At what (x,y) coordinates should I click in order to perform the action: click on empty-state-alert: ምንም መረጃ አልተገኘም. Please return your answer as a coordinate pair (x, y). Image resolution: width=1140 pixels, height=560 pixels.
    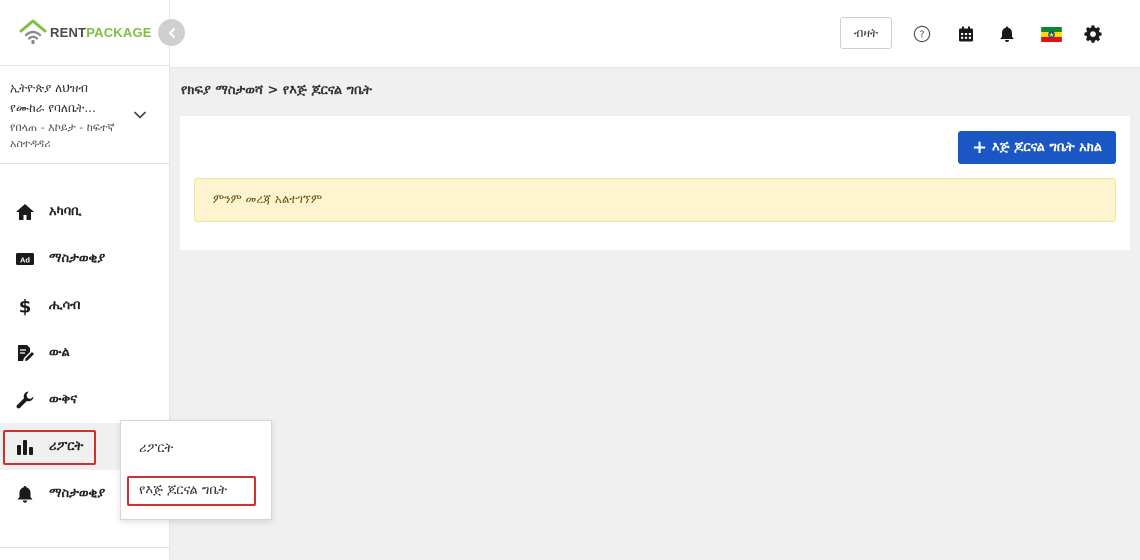
    Looking at the image, I should click on (655, 200).